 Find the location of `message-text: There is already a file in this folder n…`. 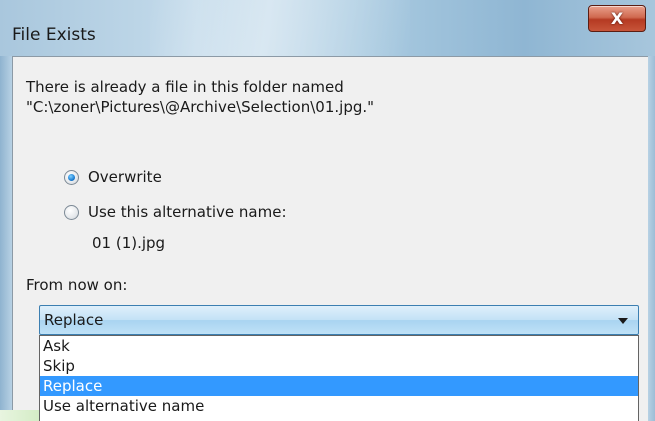

message-text: There is already a file in this folder n… is located at coordinates (306, 97).